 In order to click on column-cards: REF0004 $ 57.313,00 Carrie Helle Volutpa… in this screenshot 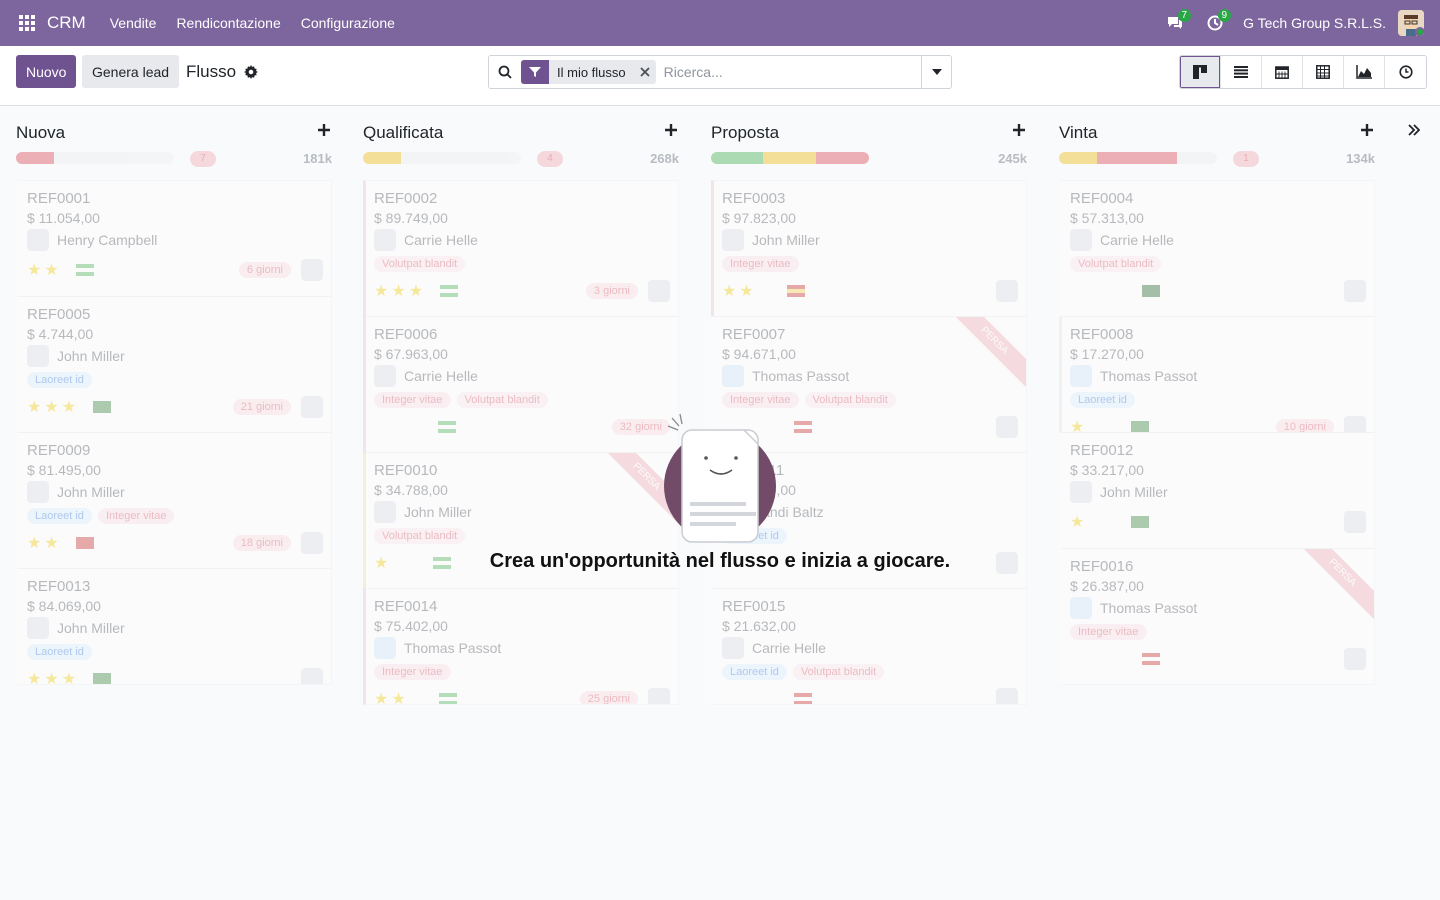, I will do `click(1217, 432)`.